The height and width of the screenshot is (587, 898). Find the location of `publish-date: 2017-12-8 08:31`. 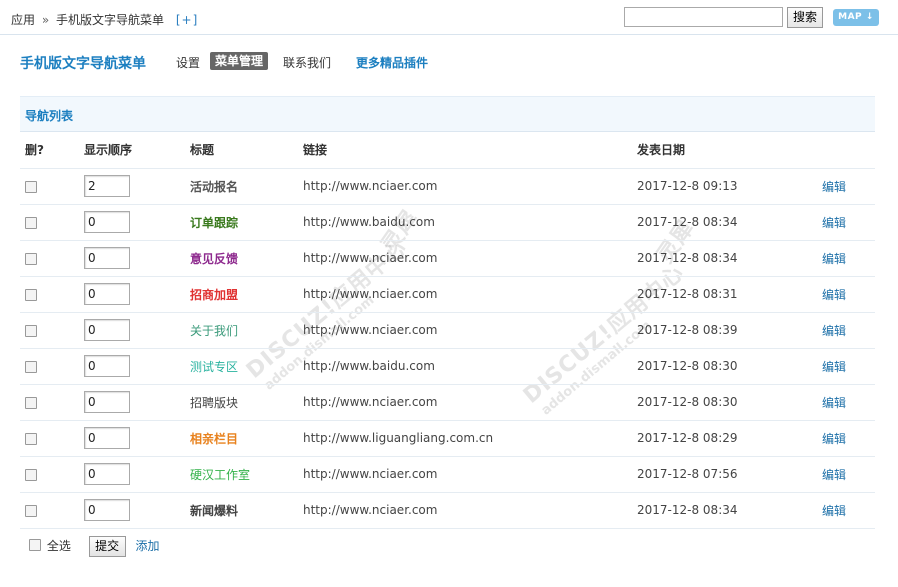

publish-date: 2017-12-8 08:31 is located at coordinates (687, 294).